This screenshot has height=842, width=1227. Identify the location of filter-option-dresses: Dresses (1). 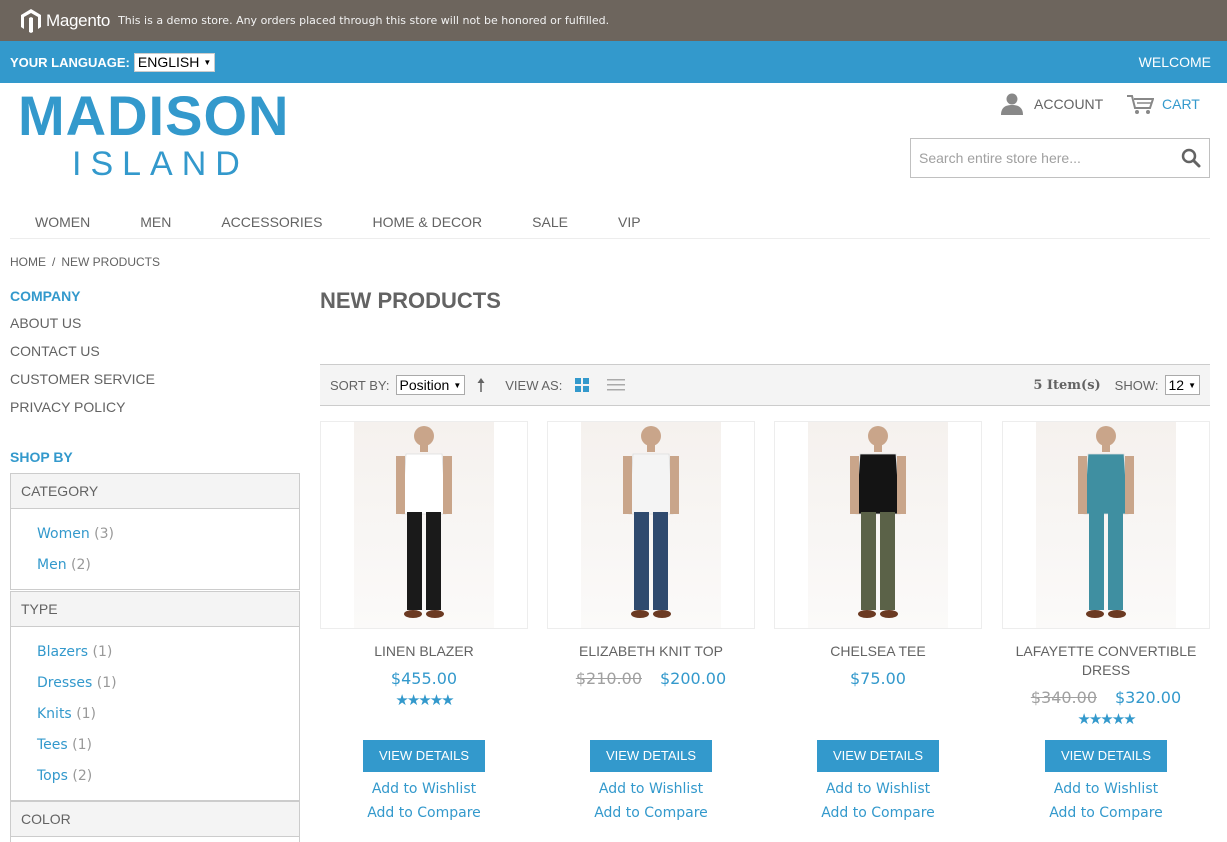
(168, 683).